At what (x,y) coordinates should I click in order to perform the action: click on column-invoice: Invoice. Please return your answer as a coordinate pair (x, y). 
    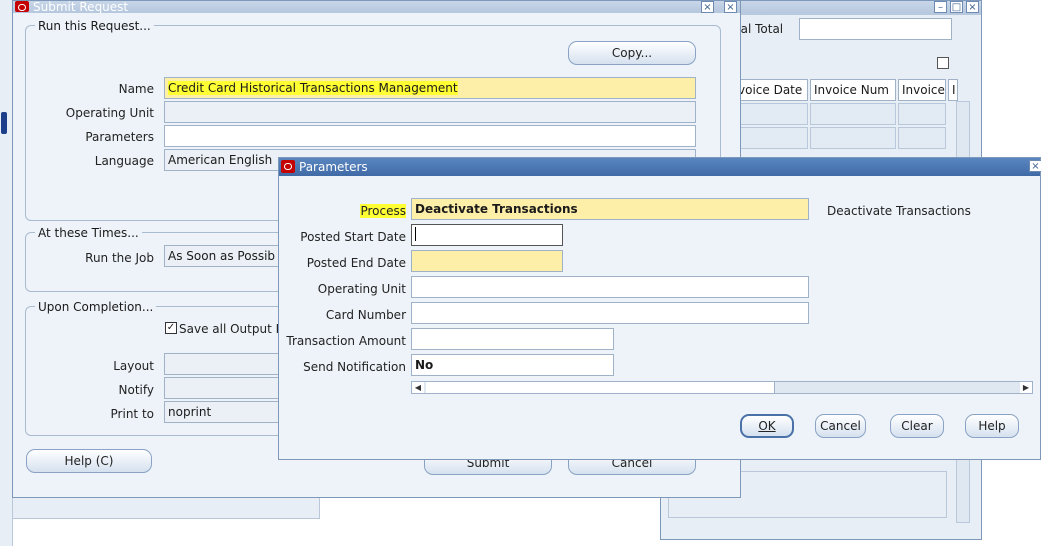
    Looking at the image, I should click on (922, 90).